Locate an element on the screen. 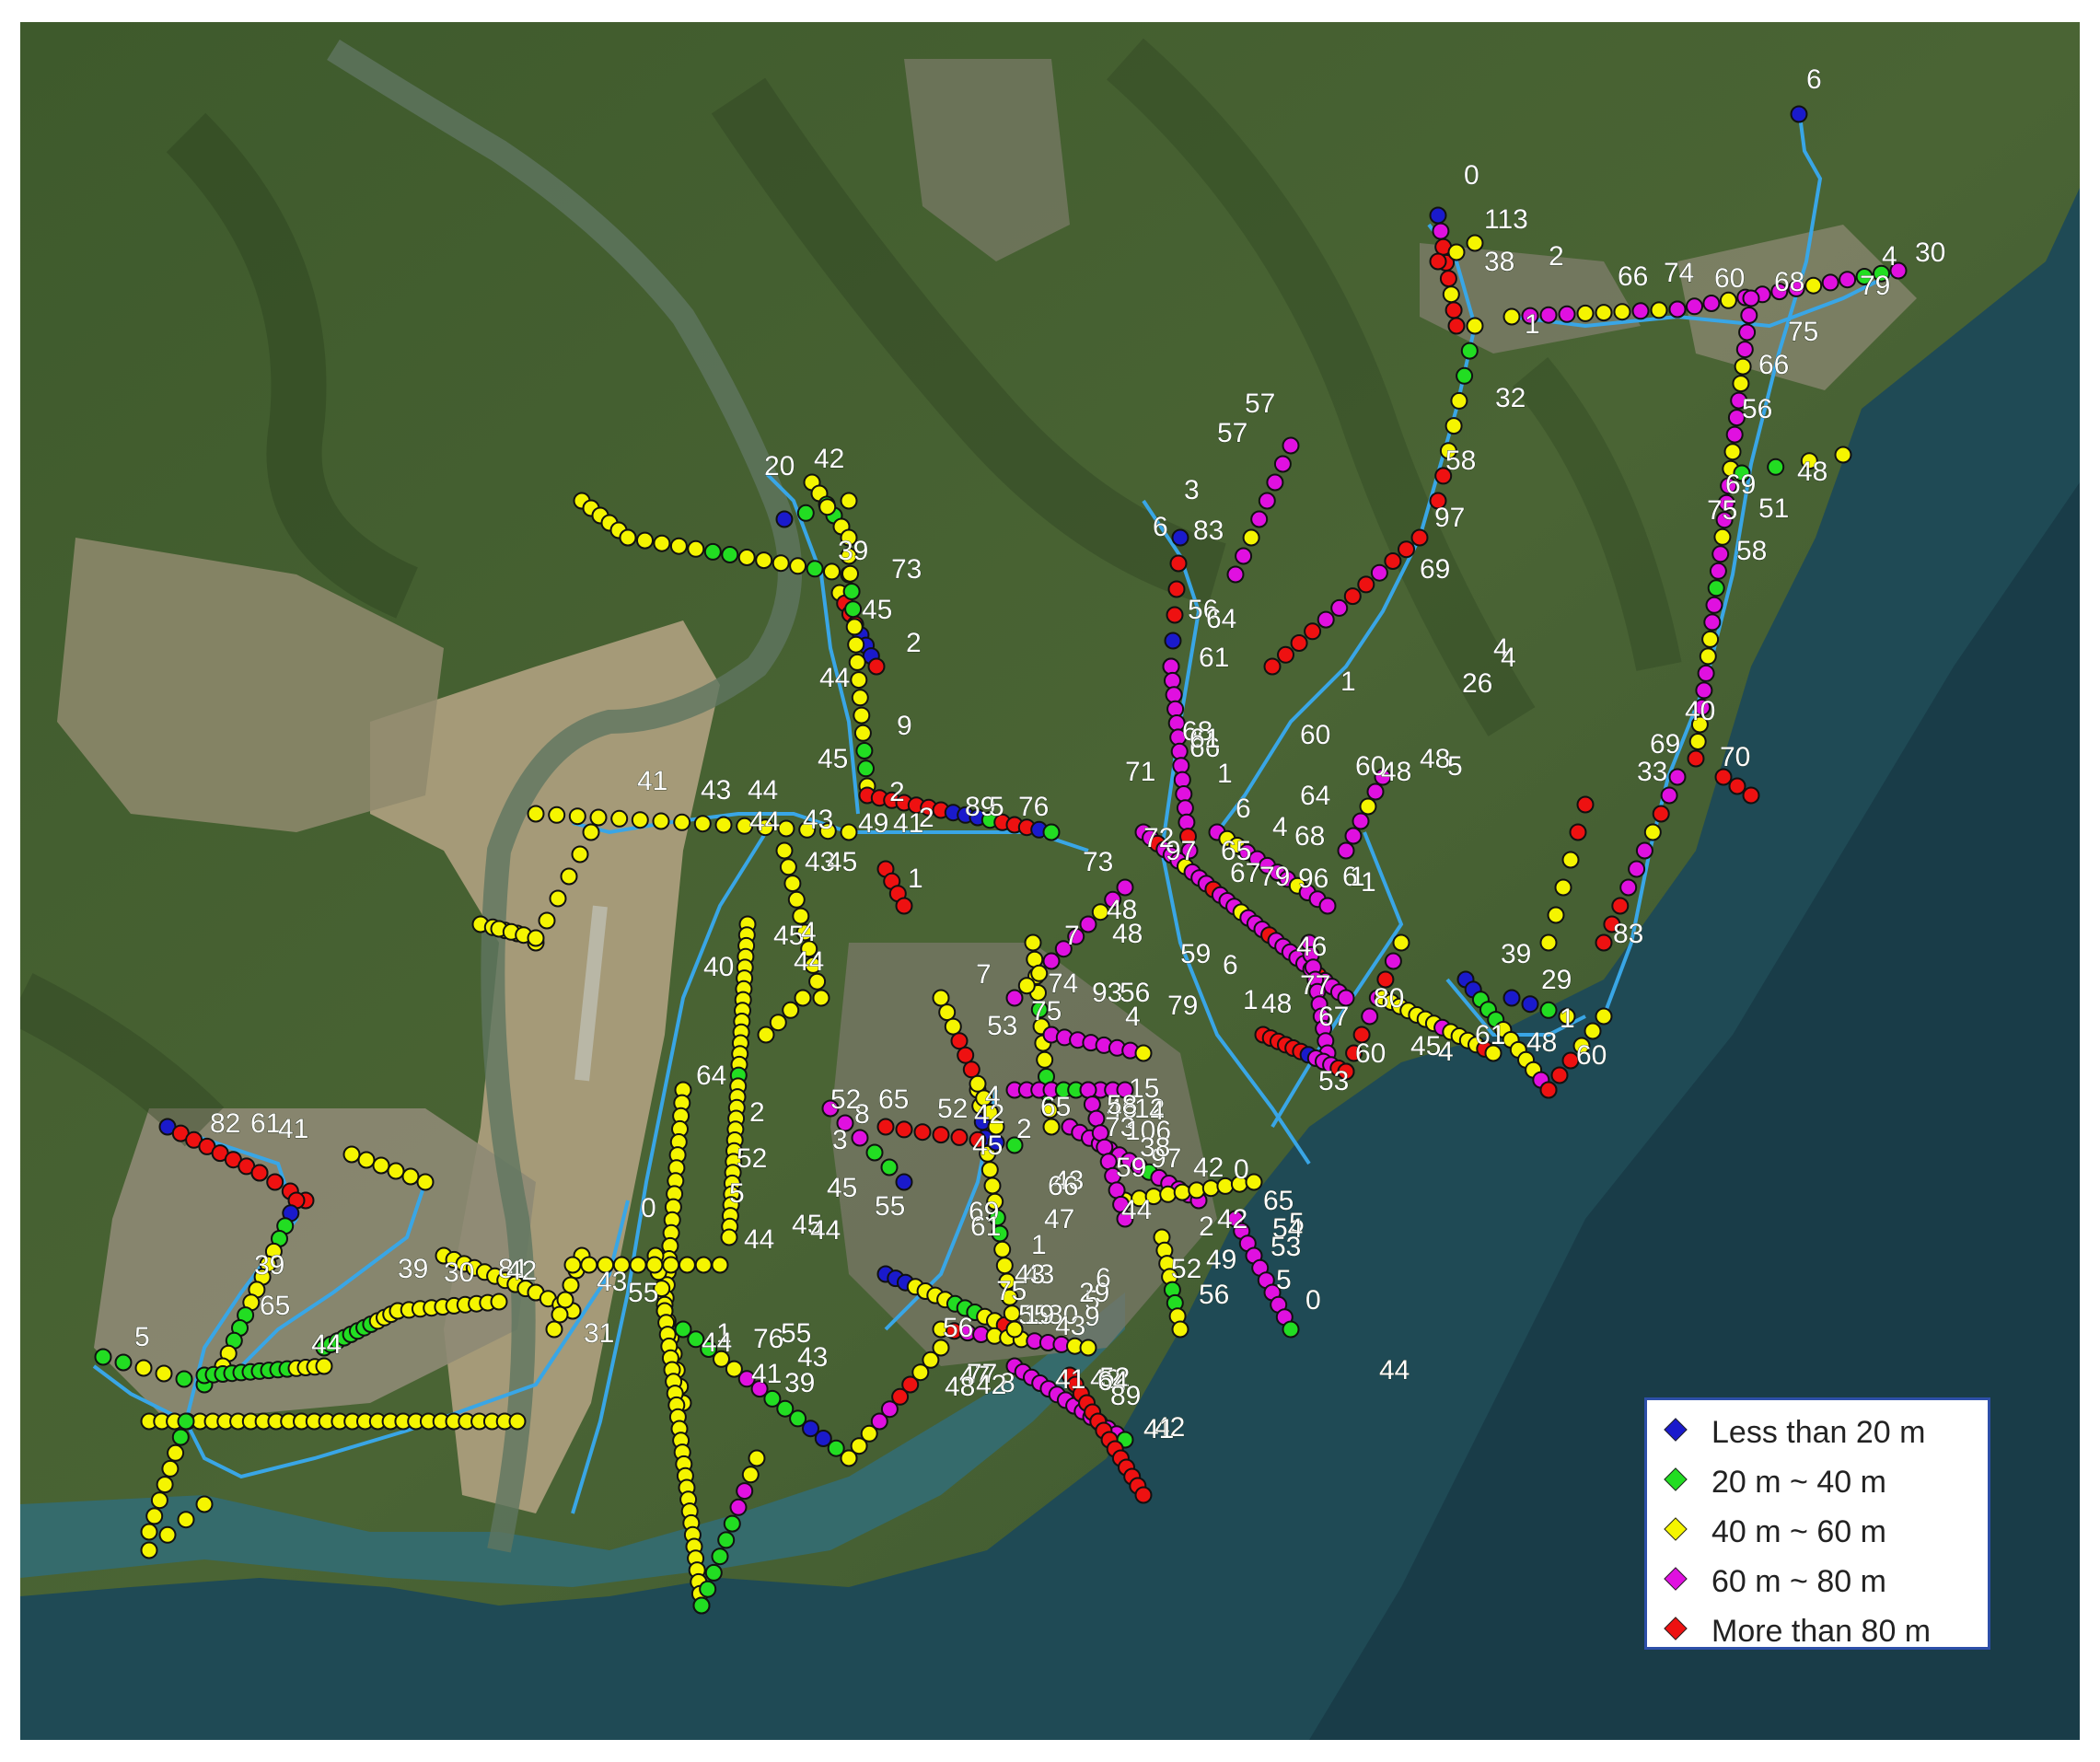  point-distance-label: 1 is located at coordinates (1357, 877).